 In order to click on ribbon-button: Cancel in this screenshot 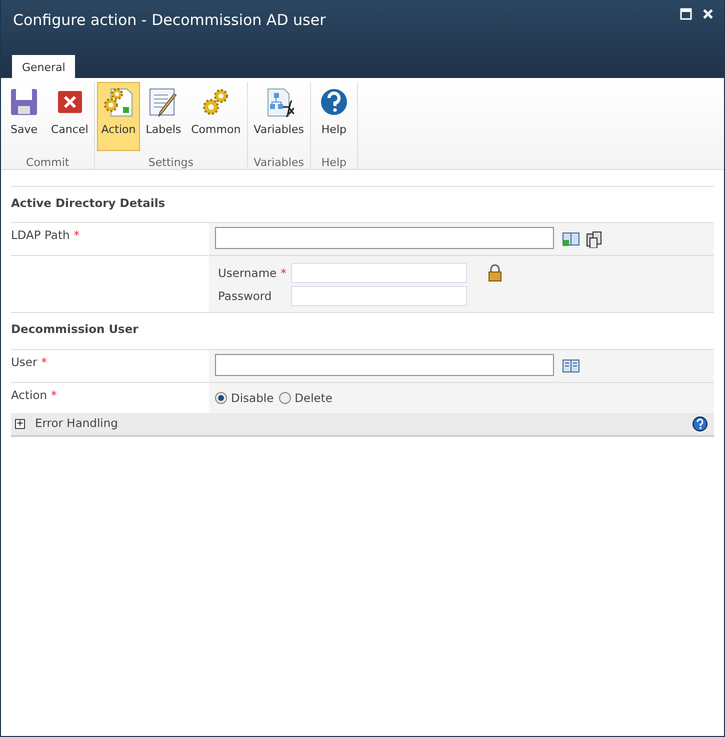, I will do `click(69, 116)`.